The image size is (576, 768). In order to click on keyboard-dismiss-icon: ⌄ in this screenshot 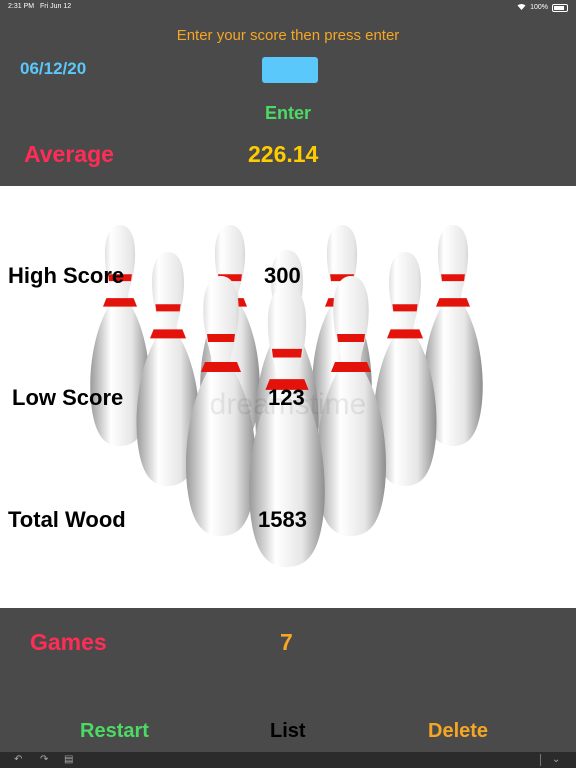, I will do `click(556, 759)`.